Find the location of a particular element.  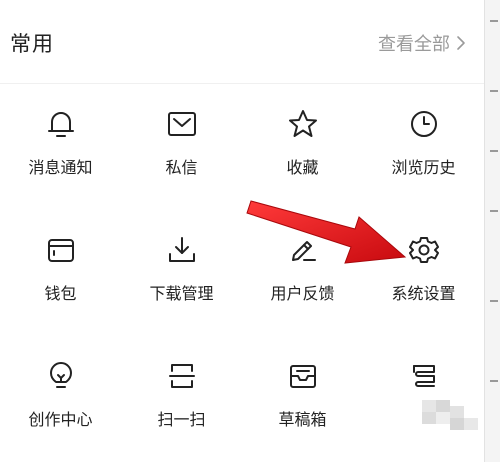

draft-box-icon is located at coordinates (303, 376).